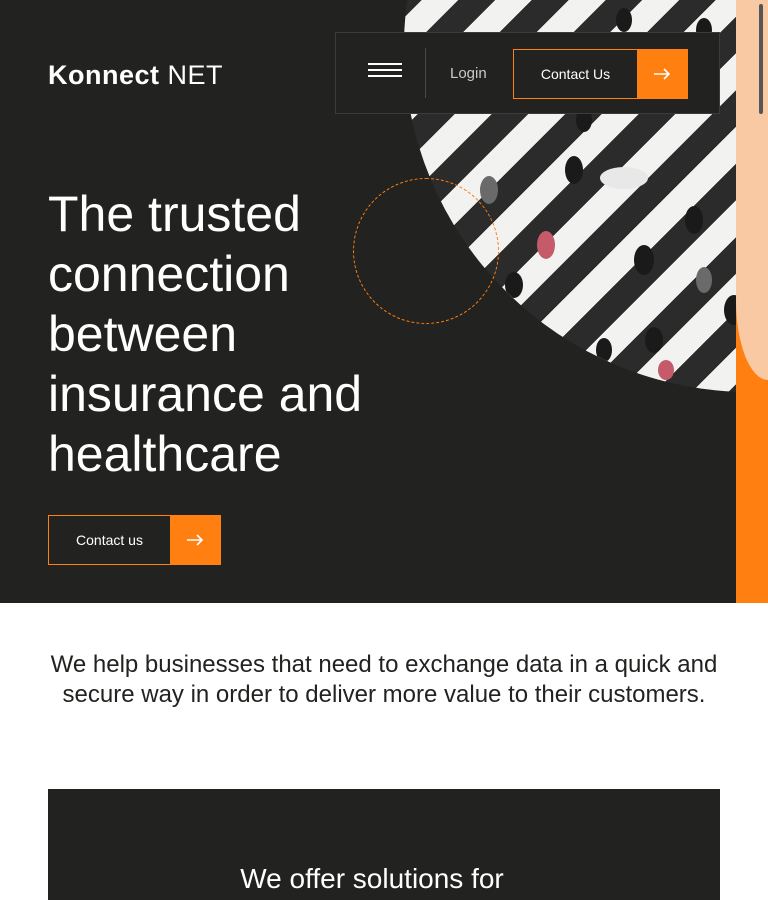 The height and width of the screenshot is (900, 768). I want to click on konnect-net-logo: Konnect NET, so click(135, 75).